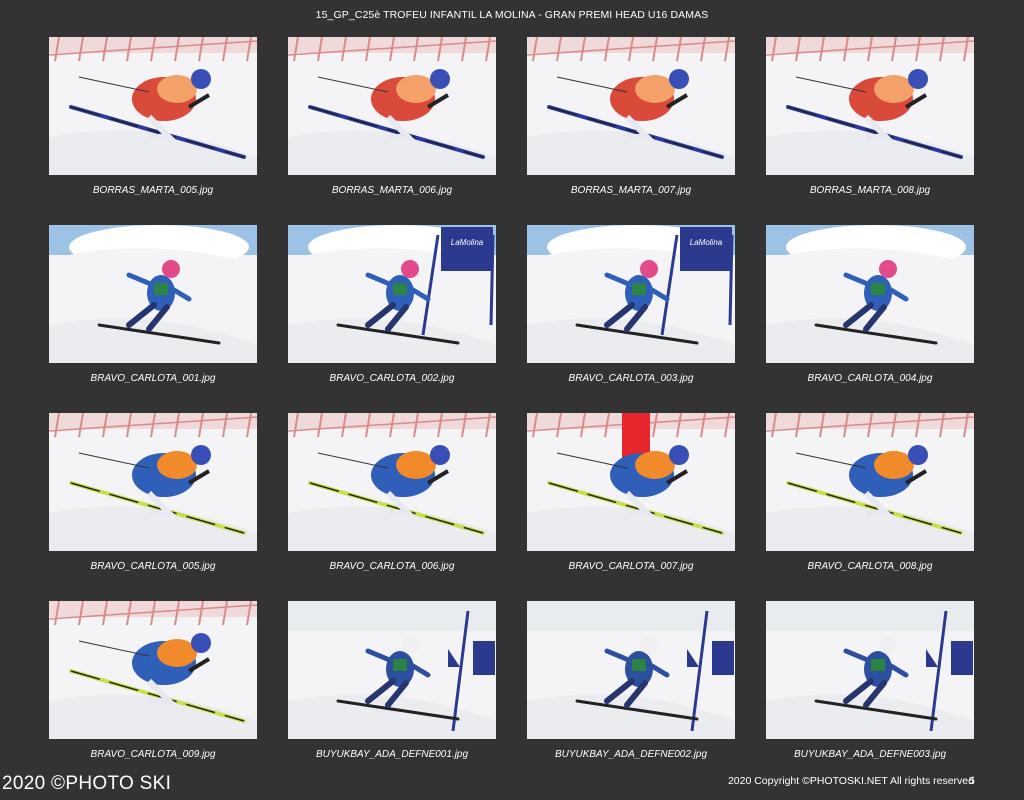 The image size is (1024, 800). Describe the element at coordinates (631, 190) in the screenshot. I see `photo-filename: BORRAS_MARTA_007.jpg` at that location.